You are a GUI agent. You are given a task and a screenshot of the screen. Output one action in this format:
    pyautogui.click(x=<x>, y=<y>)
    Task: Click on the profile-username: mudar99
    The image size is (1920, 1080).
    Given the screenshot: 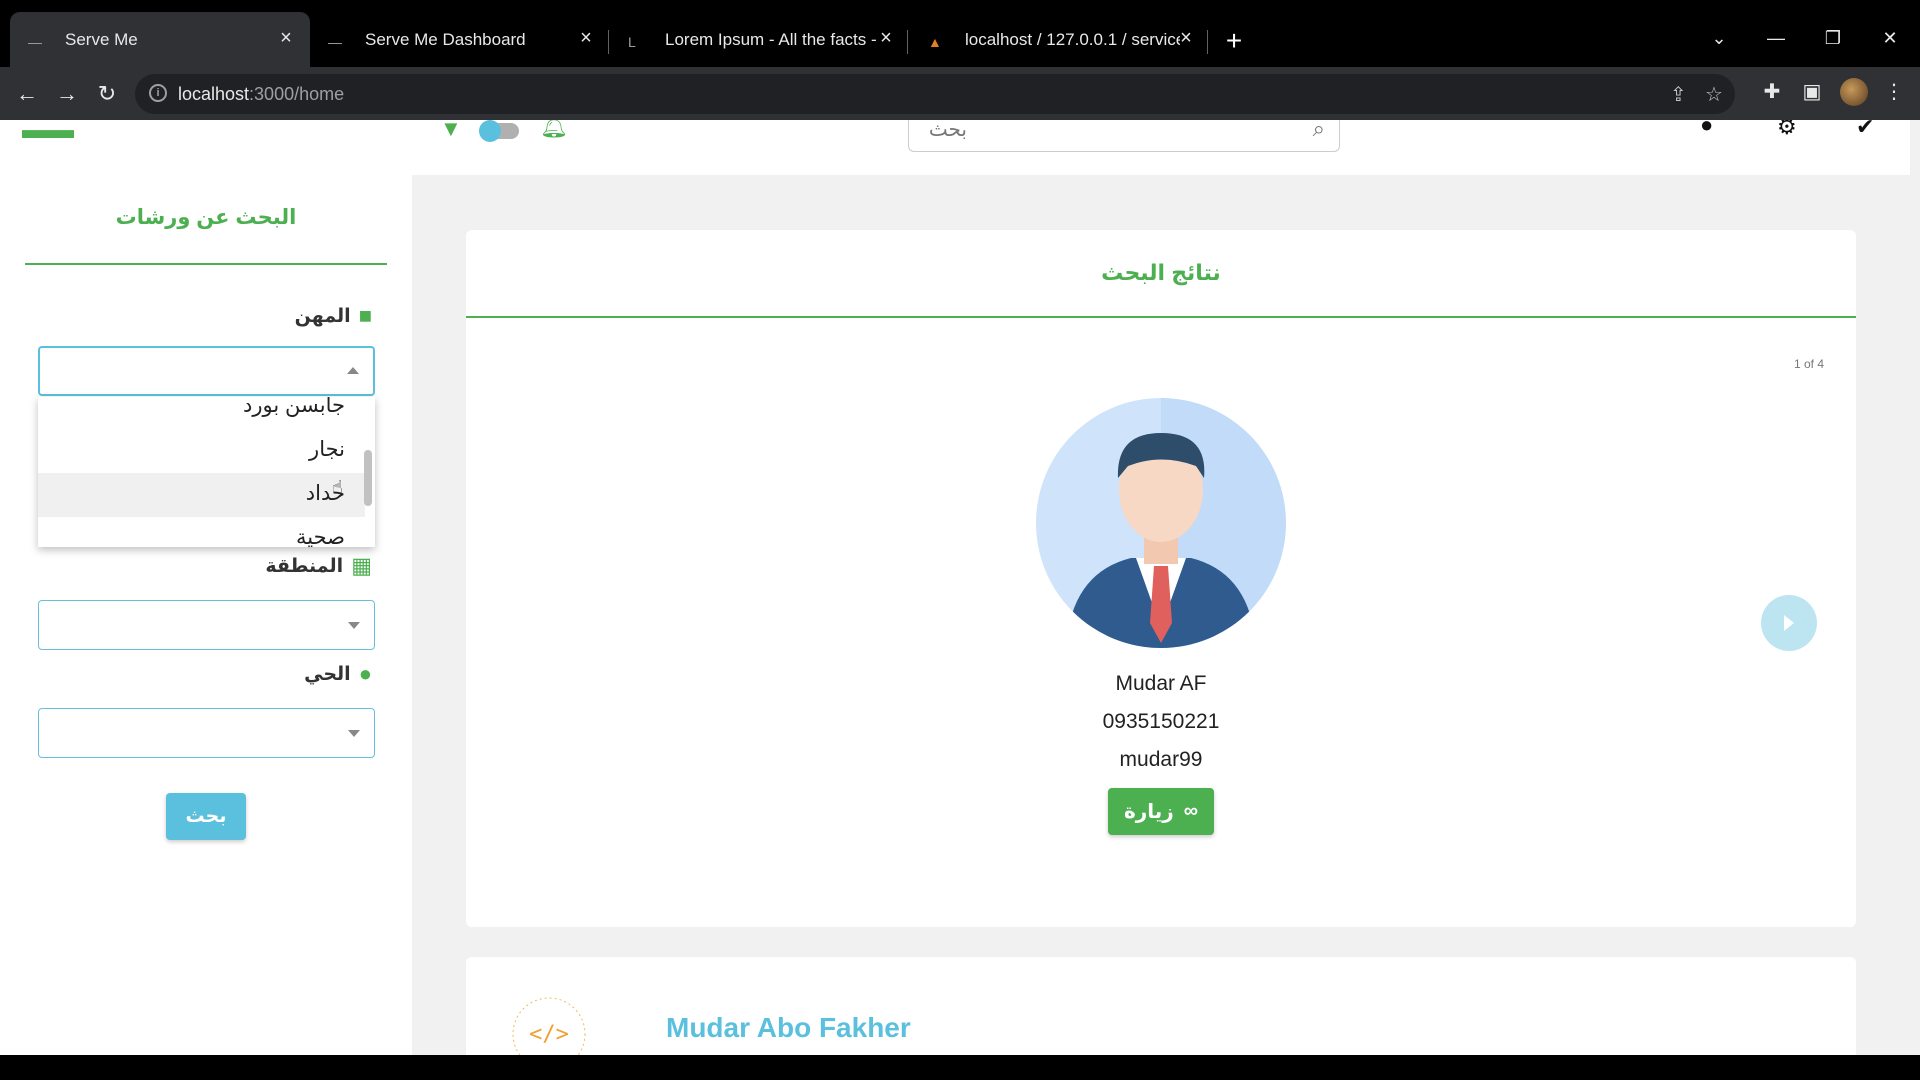 What is the action you would take?
    pyautogui.click(x=1161, y=759)
    